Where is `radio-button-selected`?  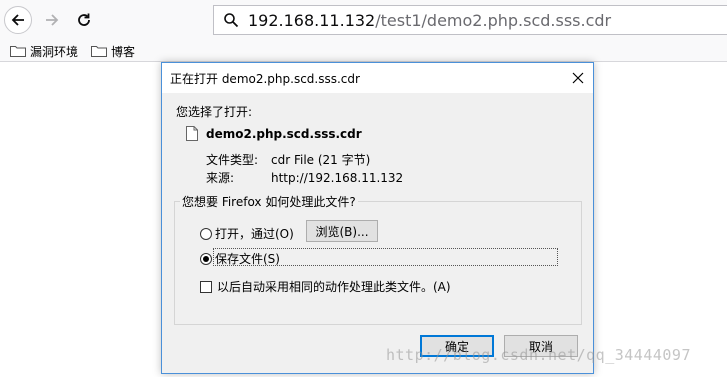 radio-button-selected is located at coordinates (206, 258).